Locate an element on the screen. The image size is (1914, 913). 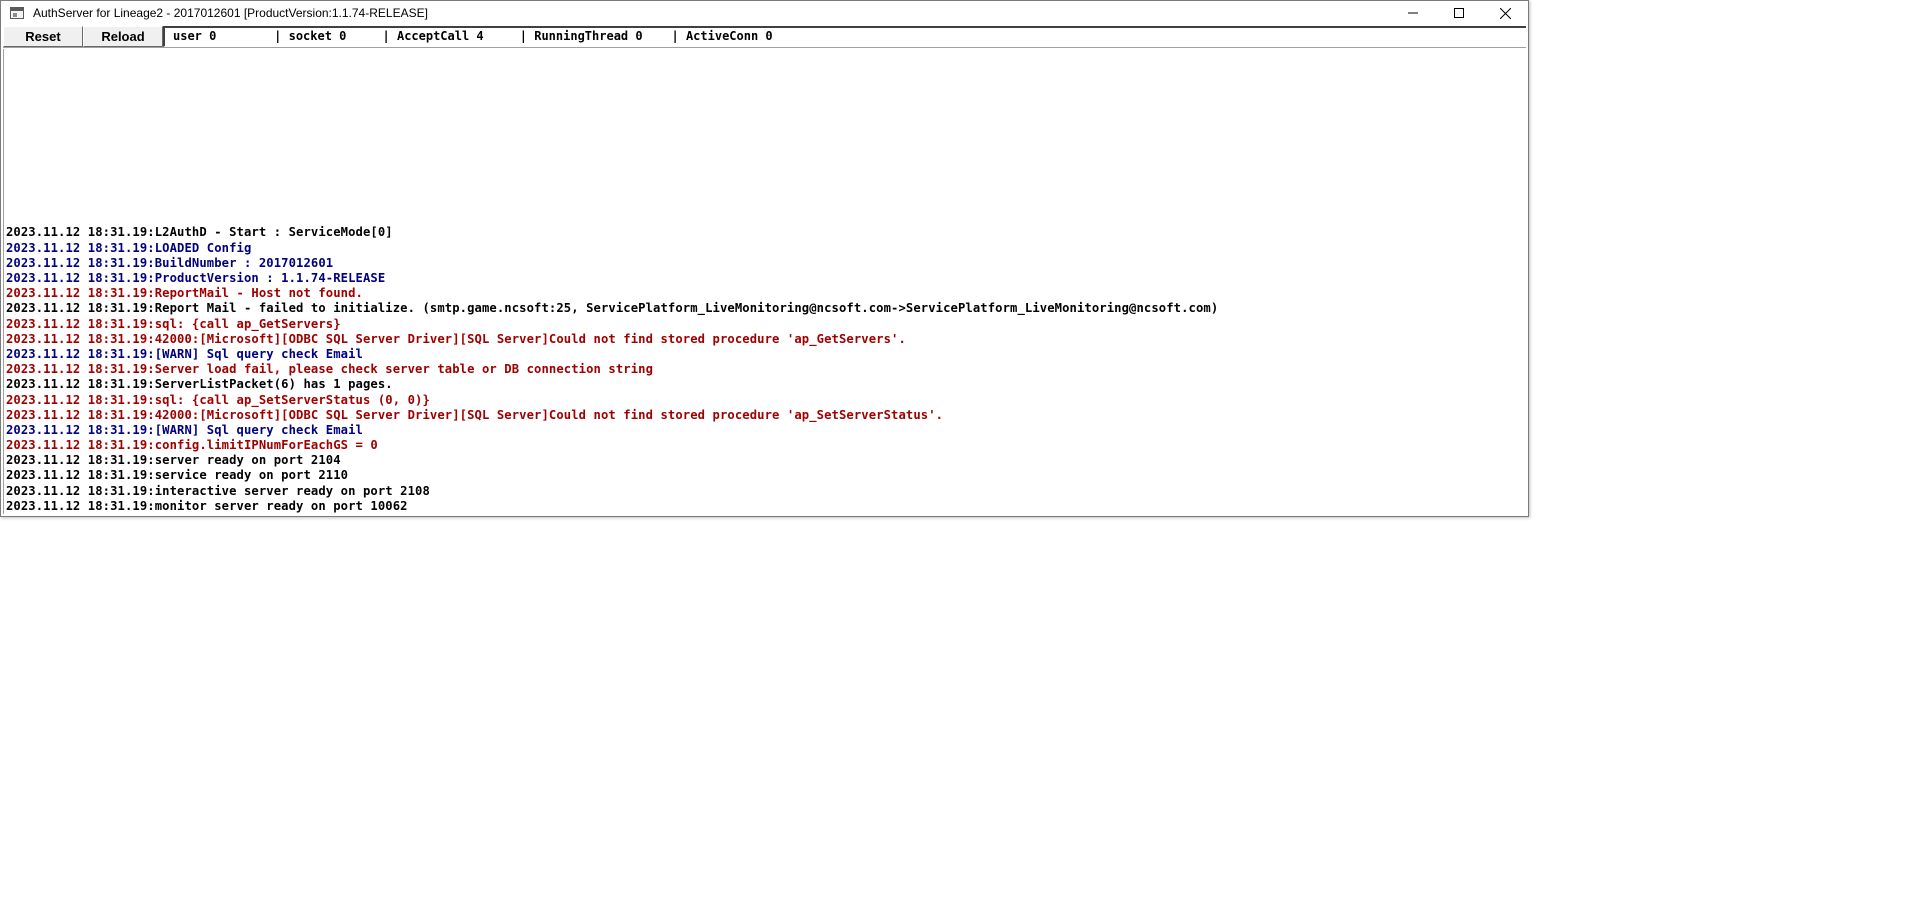
minimize-icon is located at coordinates (1413, 13).